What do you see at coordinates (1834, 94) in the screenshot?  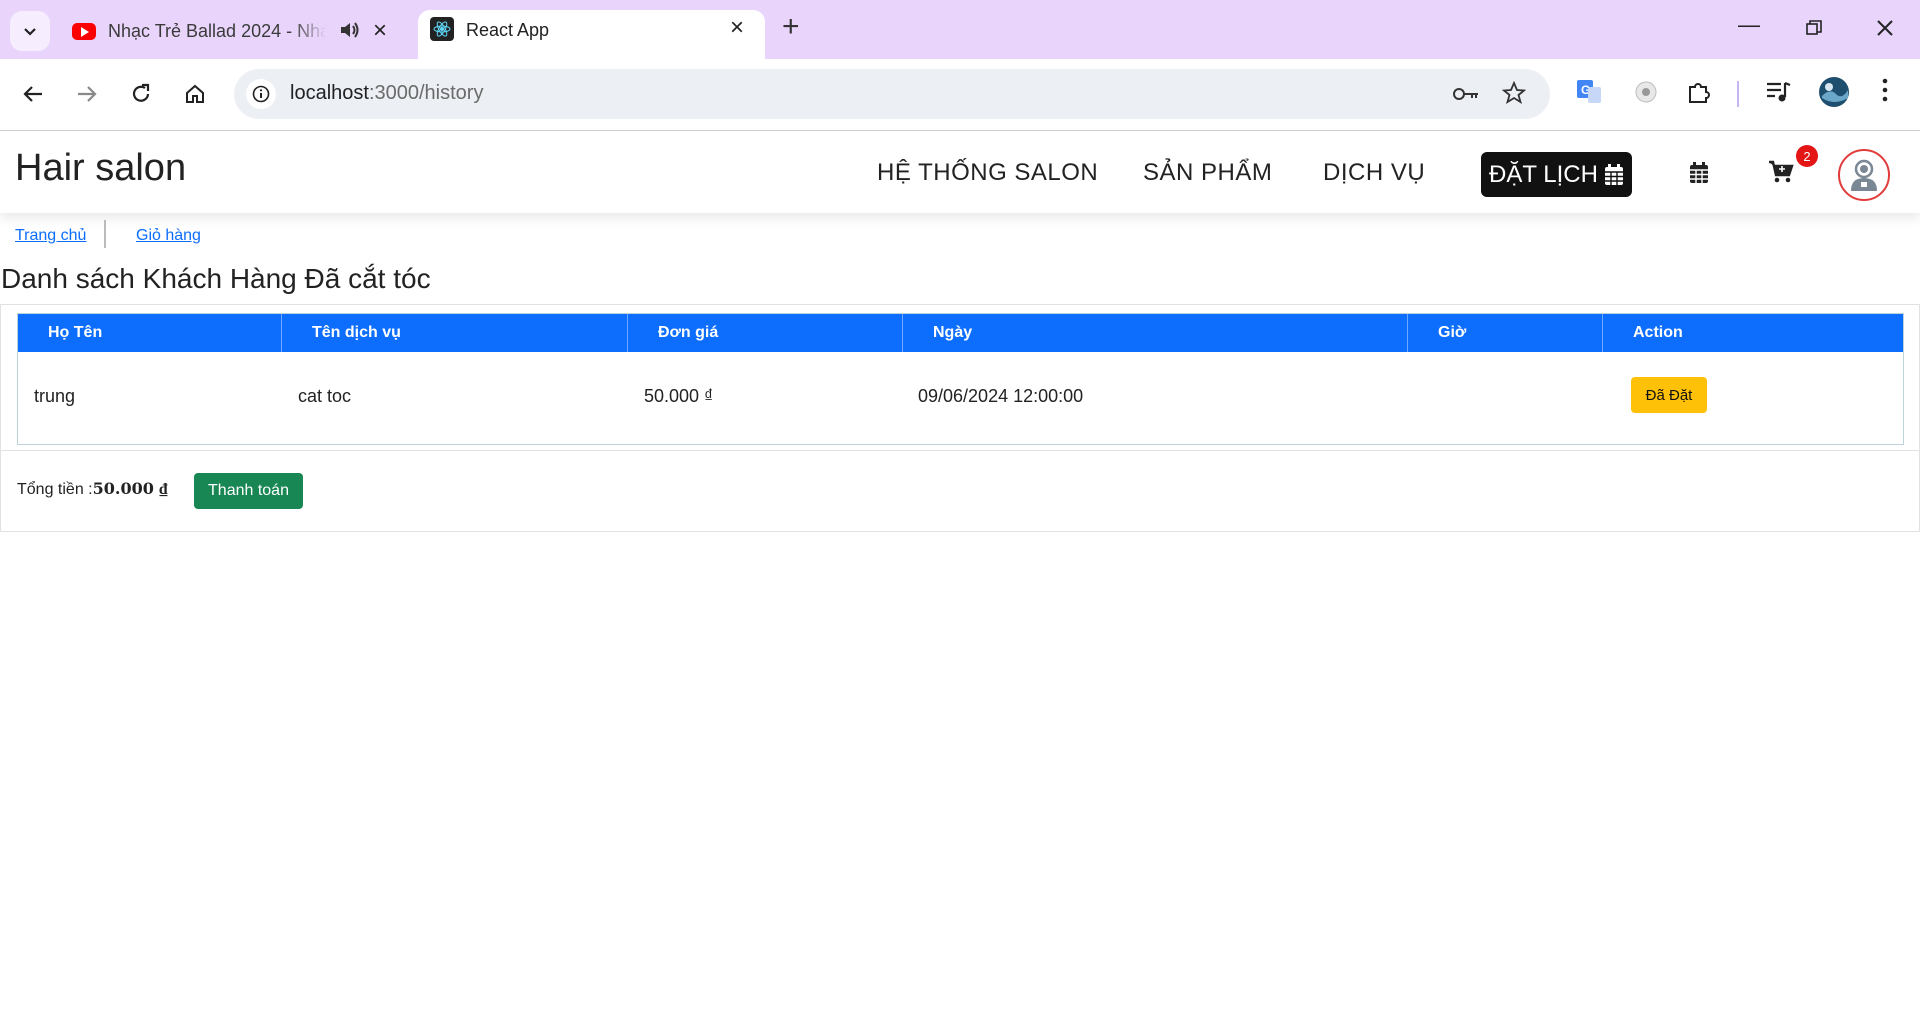 I see `profile-avatar-icon` at bounding box center [1834, 94].